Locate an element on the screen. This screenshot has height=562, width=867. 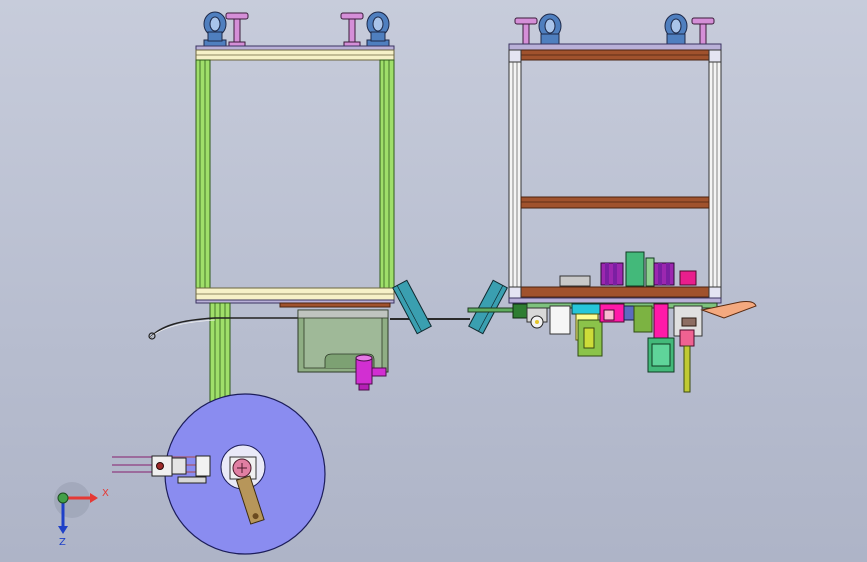
right-feed-block is located at coordinates (520, 311).